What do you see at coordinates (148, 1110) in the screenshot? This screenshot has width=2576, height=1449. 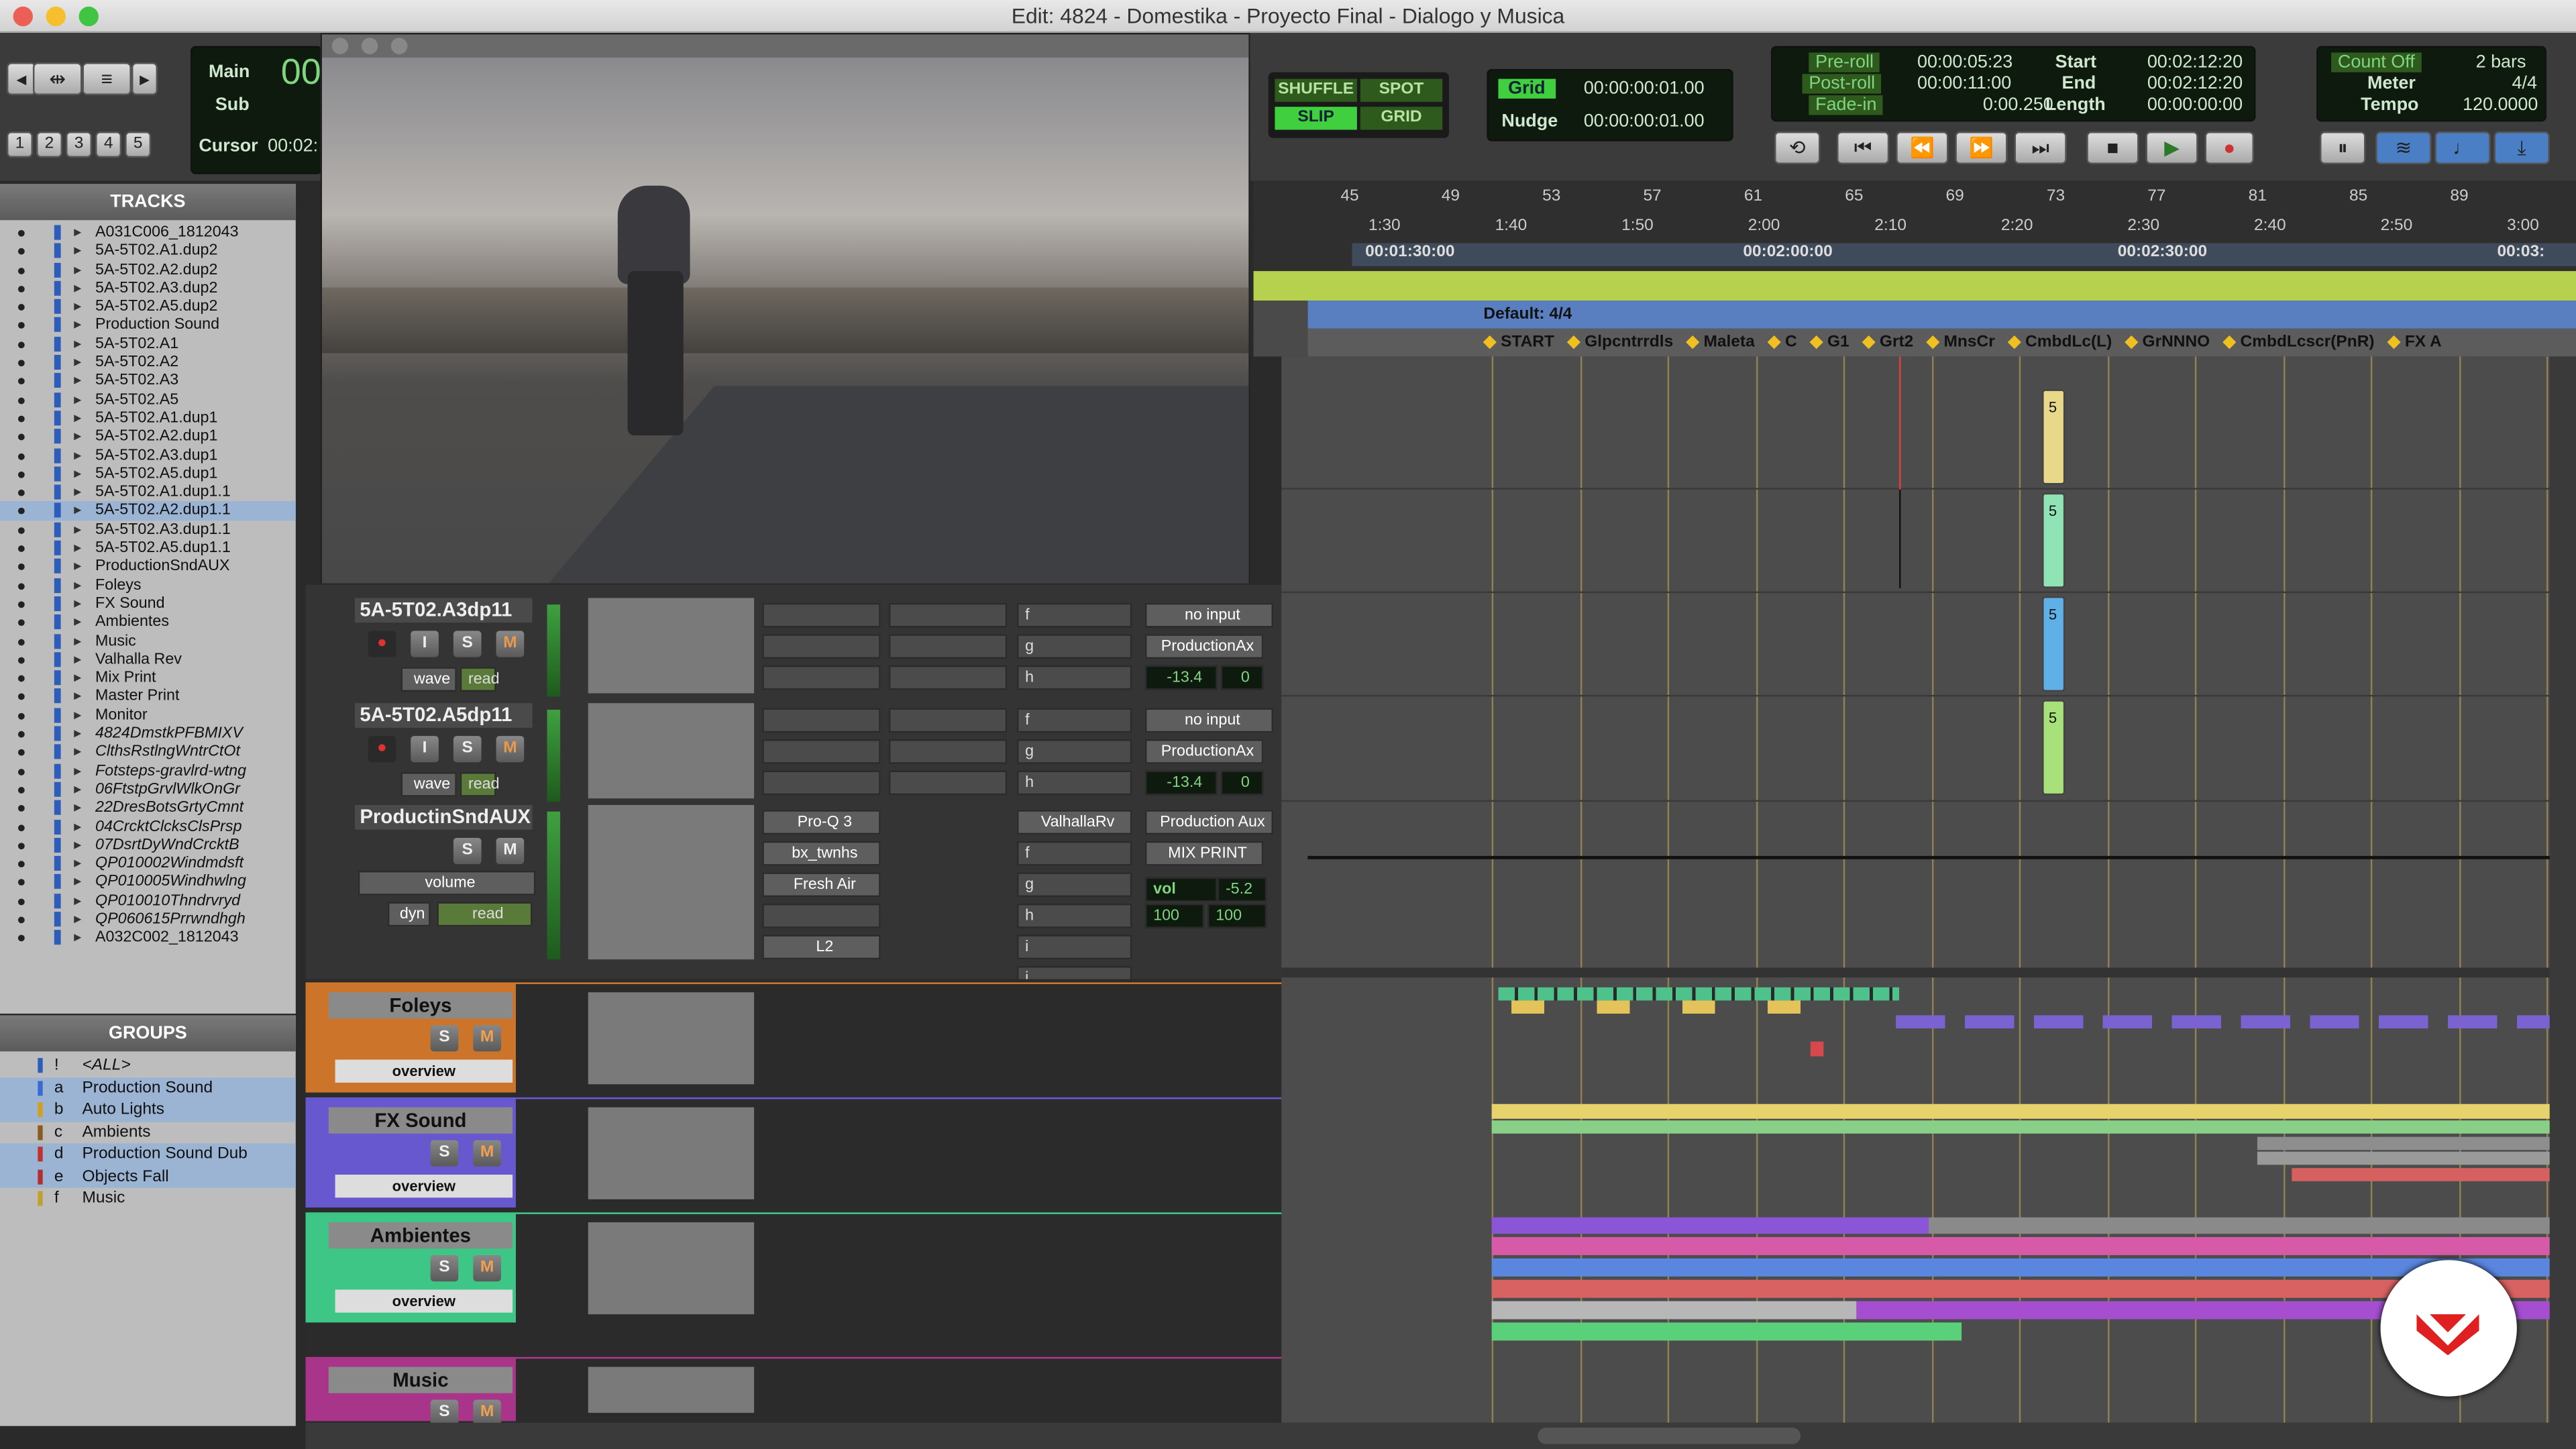 I see `group-list-item: b Auto Lights` at bounding box center [148, 1110].